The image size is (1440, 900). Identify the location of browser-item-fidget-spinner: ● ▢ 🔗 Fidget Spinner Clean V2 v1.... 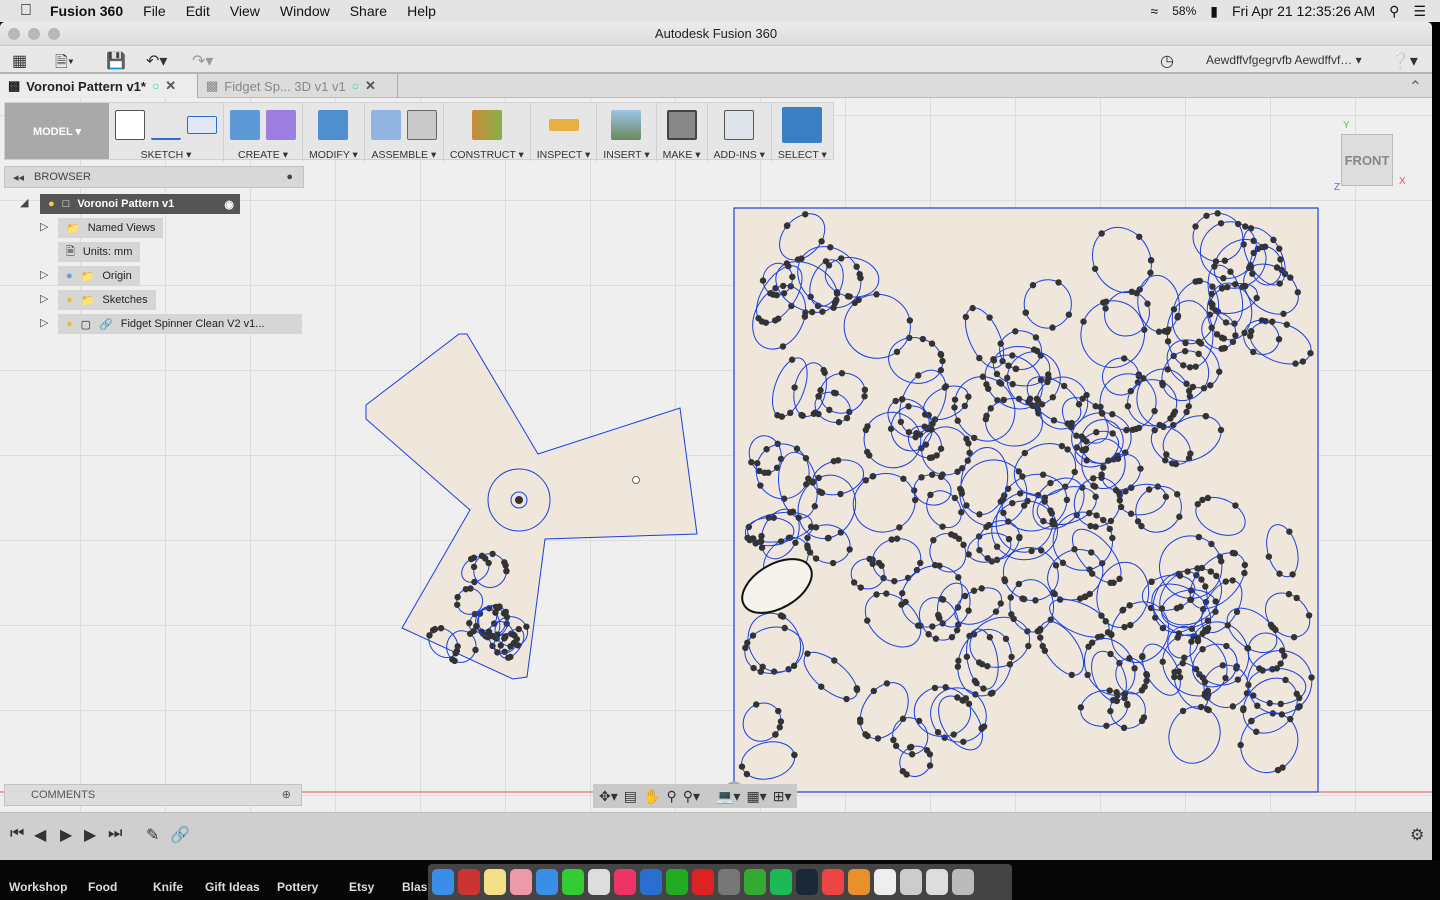
(180, 324).